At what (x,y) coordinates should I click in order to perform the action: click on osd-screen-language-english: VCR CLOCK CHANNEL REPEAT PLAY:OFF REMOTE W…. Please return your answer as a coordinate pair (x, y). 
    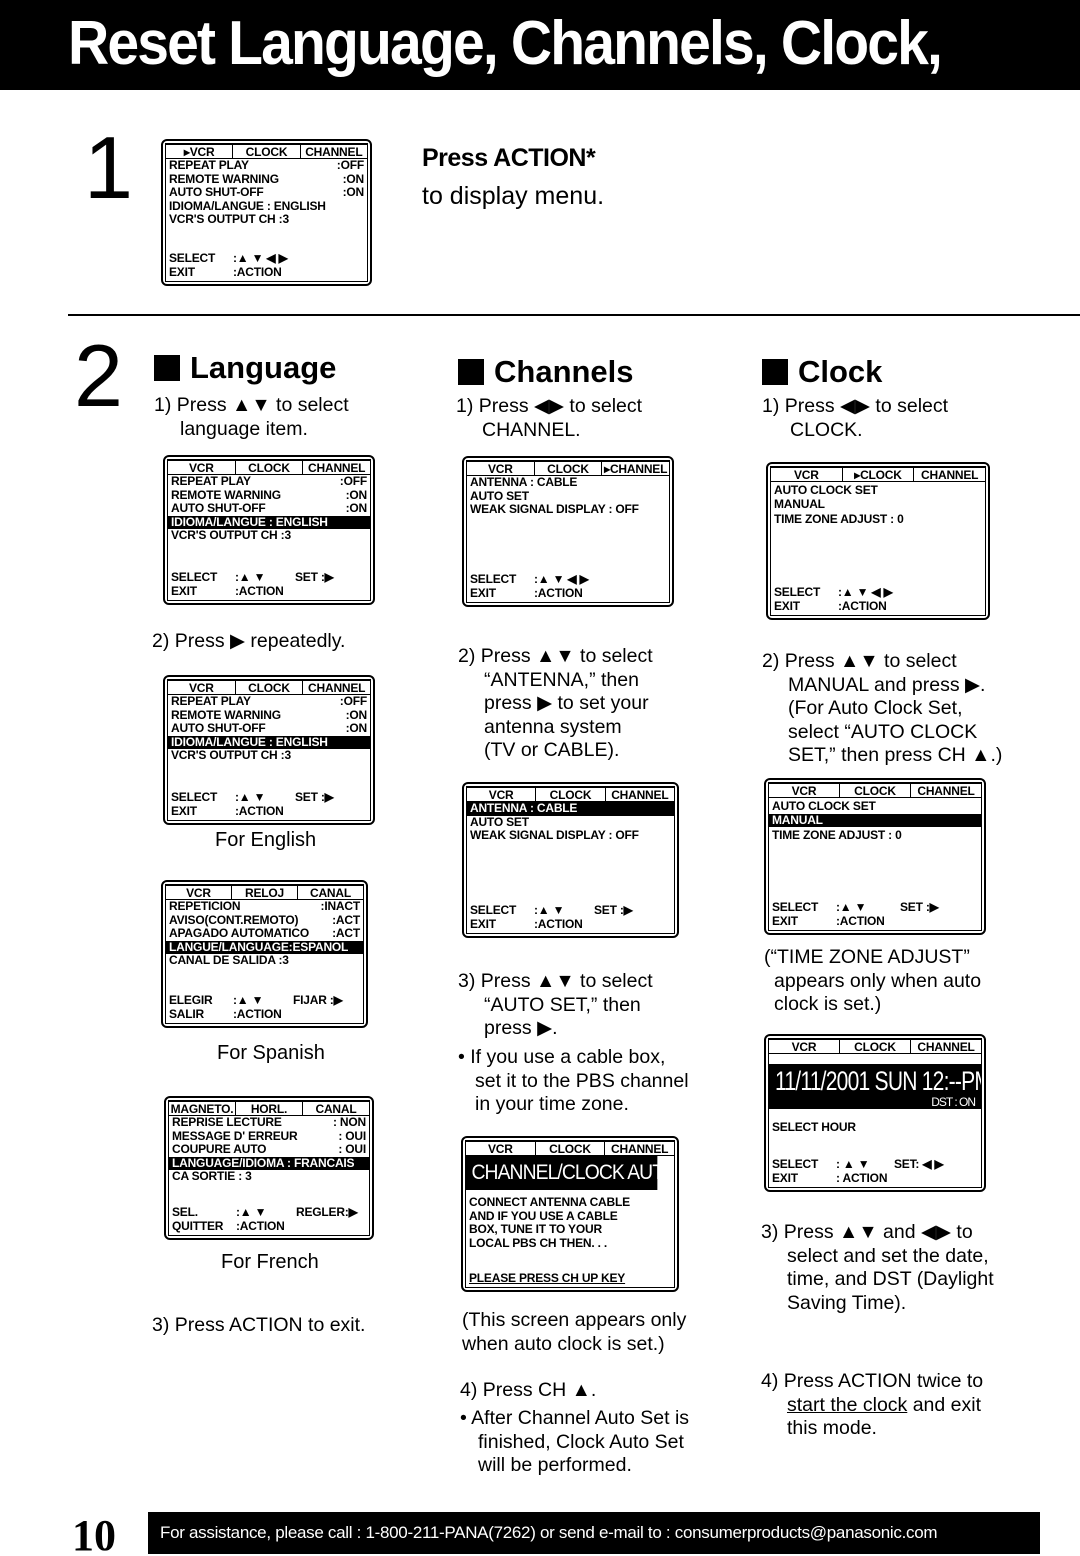
    Looking at the image, I should click on (269, 750).